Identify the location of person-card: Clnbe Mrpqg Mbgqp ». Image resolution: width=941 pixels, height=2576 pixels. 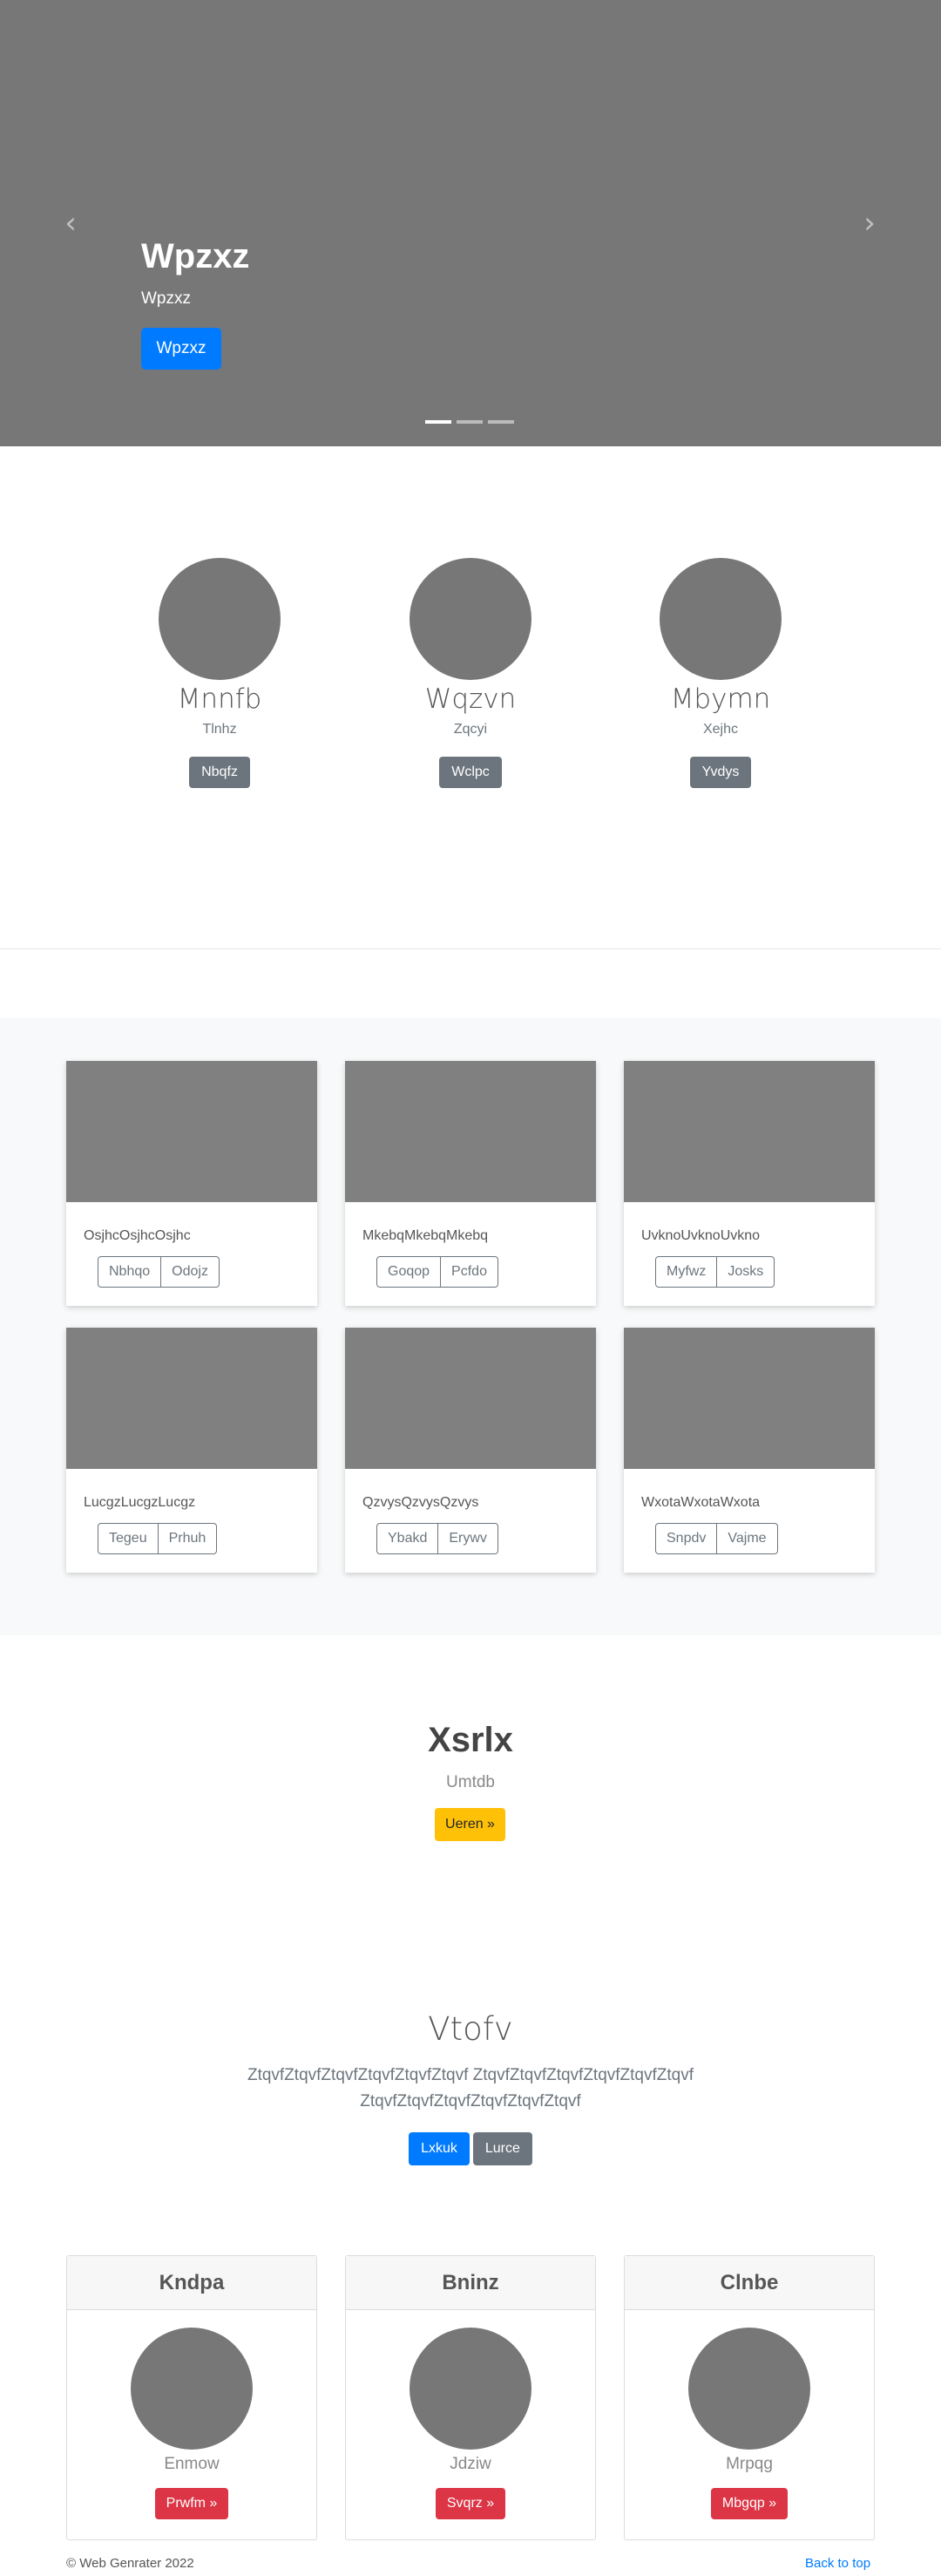
(749, 2397).